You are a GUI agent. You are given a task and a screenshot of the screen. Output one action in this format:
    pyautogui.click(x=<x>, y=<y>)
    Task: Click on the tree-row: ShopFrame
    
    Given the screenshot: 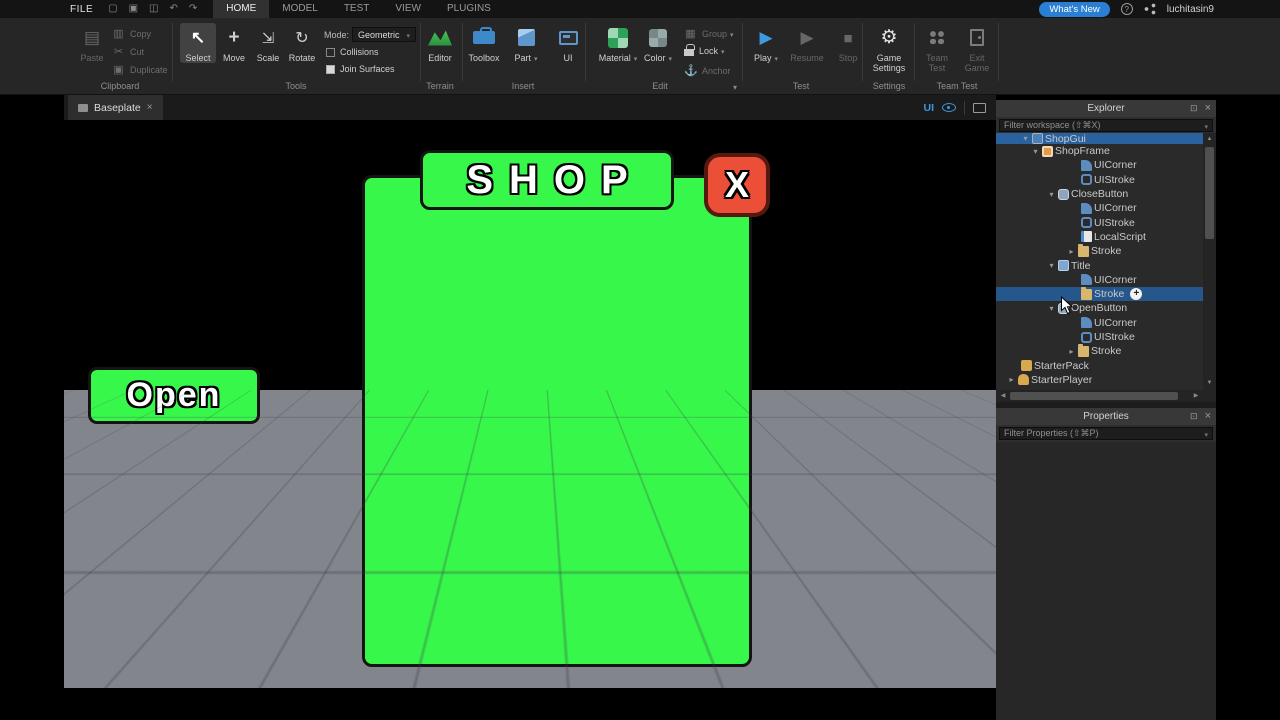 What is the action you would take?
    pyautogui.click(x=1099, y=151)
    